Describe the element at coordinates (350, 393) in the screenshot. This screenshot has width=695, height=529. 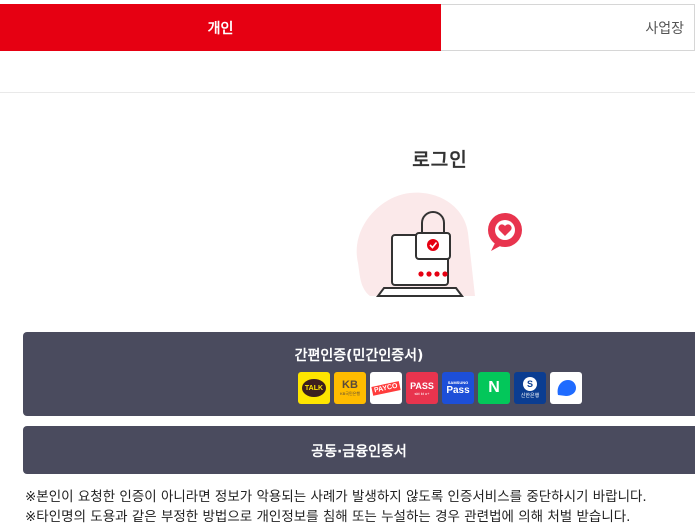
I see `kb-sublabel: KB국민은행` at that location.